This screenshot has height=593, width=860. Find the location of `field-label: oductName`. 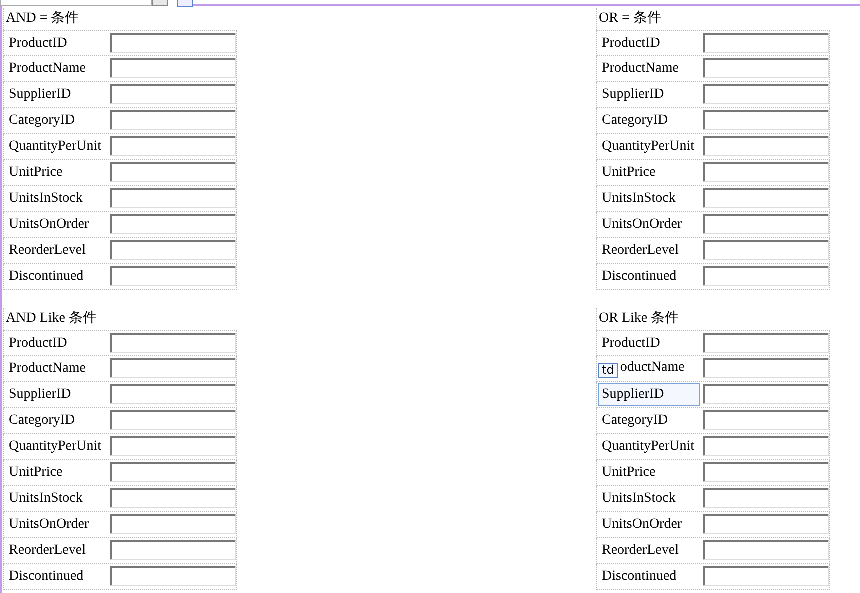

field-label: oductName is located at coordinates (652, 368).